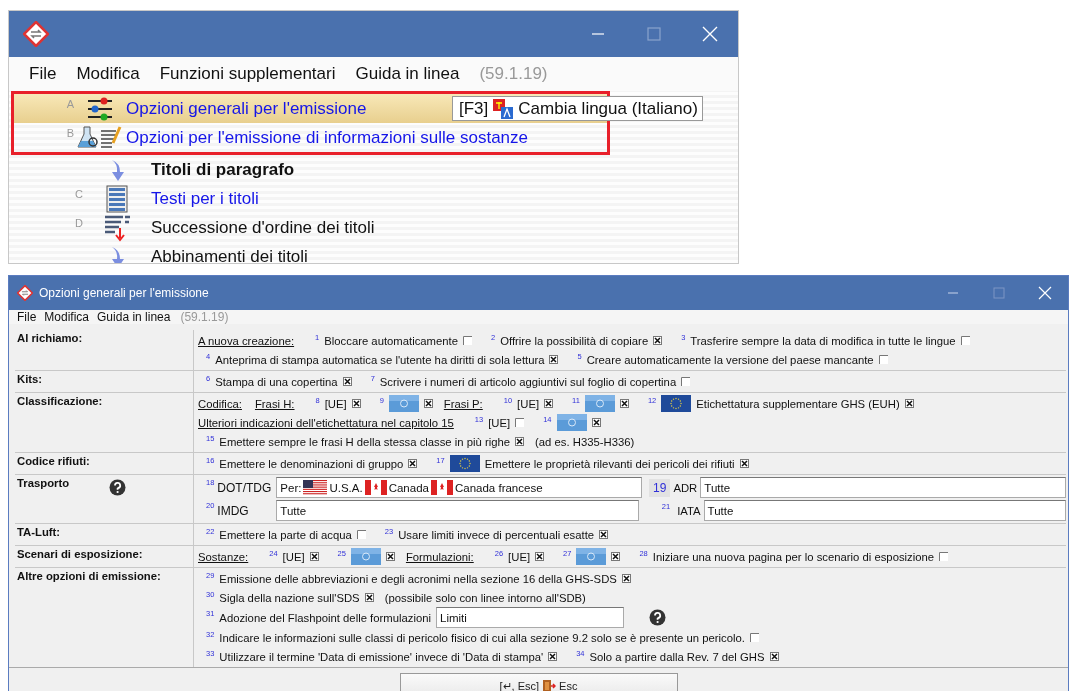  What do you see at coordinates (463, 403) in the screenshot?
I see `option-heading: Frasi P:` at bounding box center [463, 403].